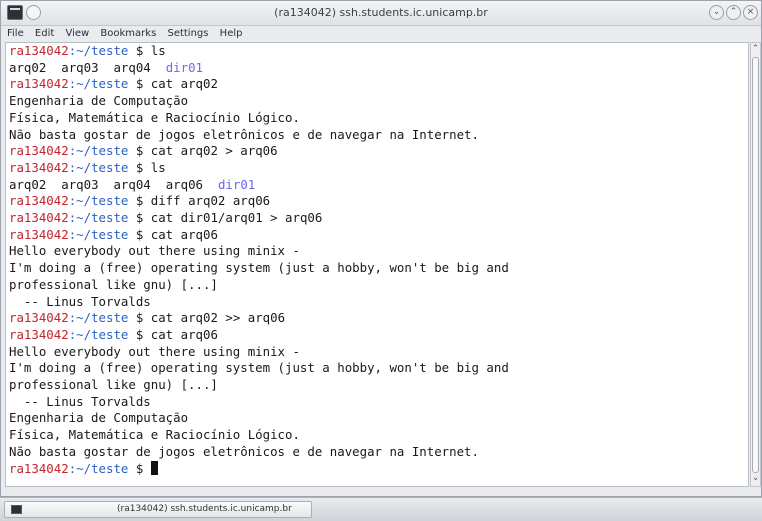 The width and height of the screenshot is (762, 521). I want to click on menu-help: Help, so click(231, 33).